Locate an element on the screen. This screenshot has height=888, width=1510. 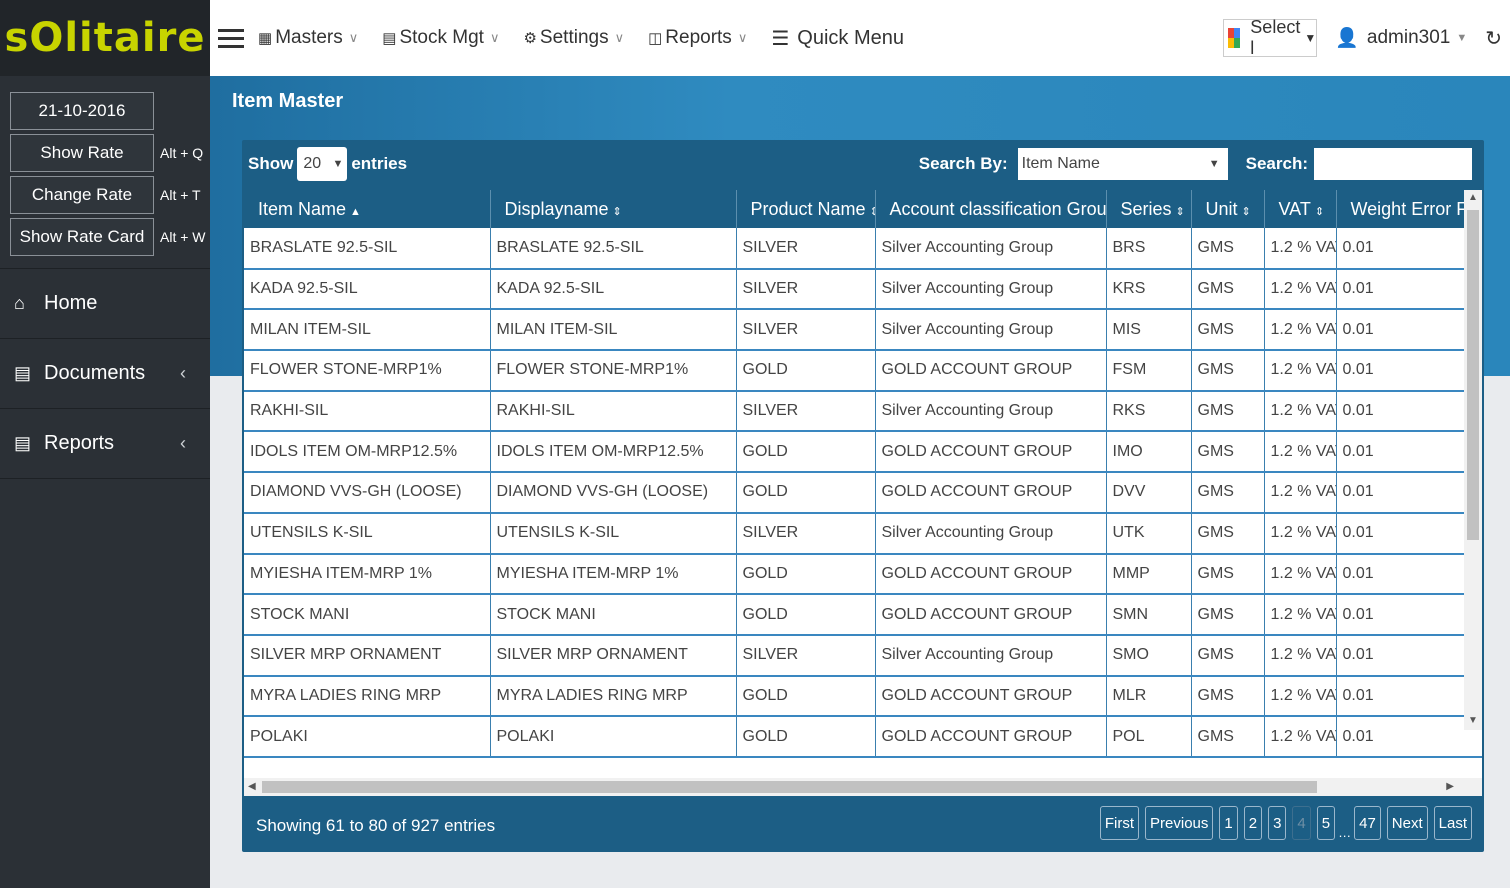
scroll-right-icon: ▶ is located at coordinates (1450, 786).